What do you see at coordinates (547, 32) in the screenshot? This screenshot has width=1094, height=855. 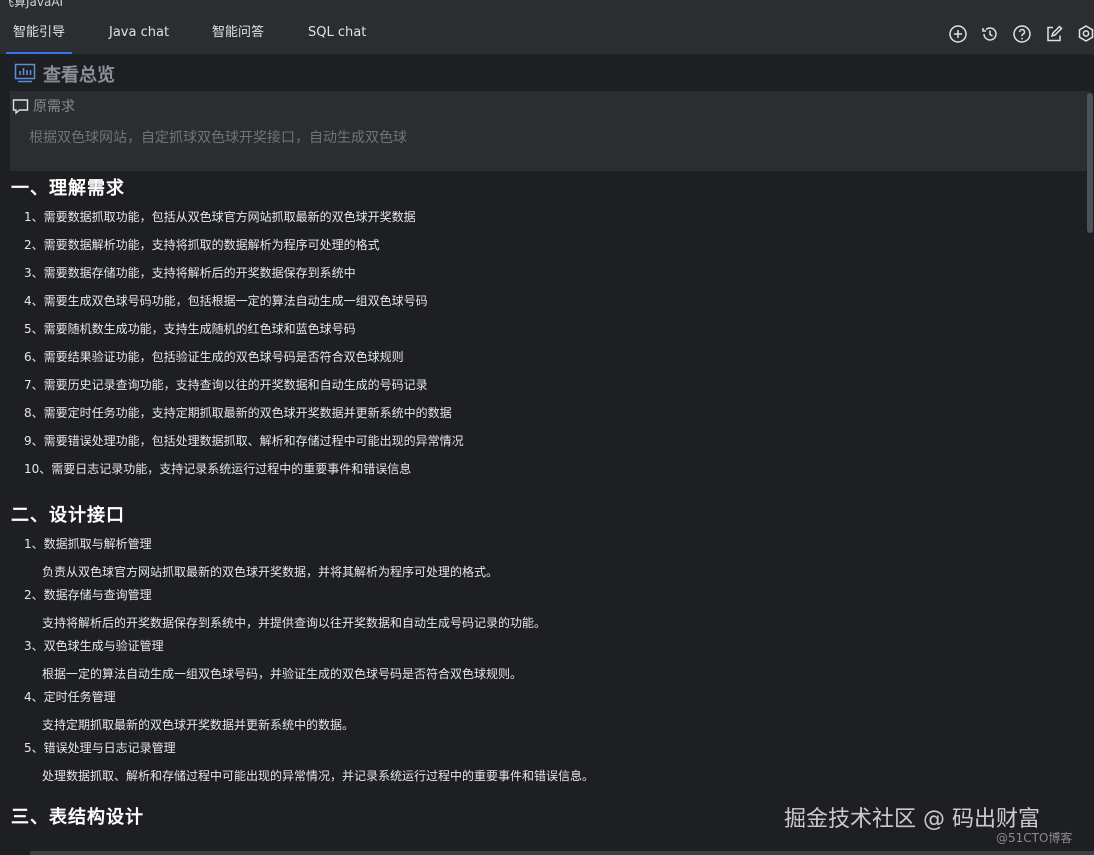 I see `tab-bar: 智能引导 Java chat 智能问答 SQL chat` at bounding box center [547, 32].